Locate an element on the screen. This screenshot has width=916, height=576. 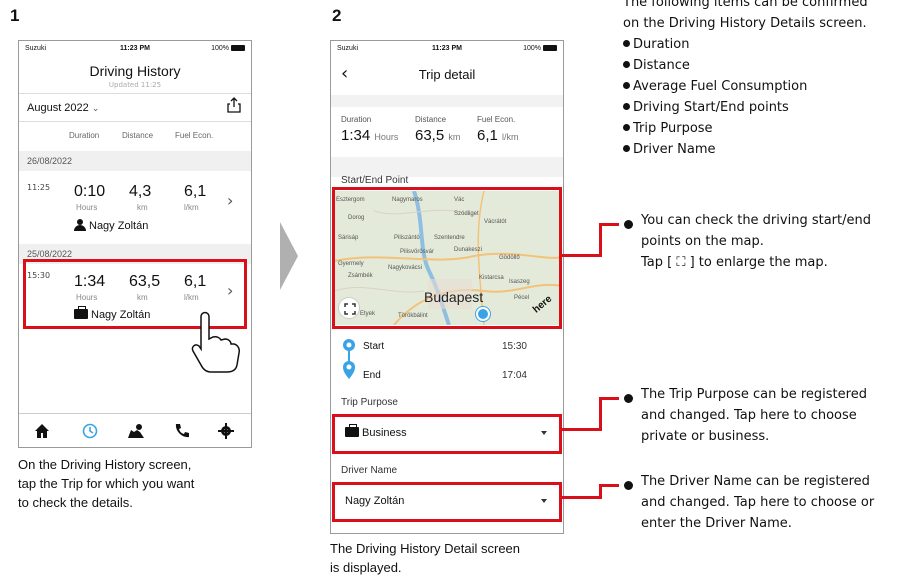
trip-fuel: 6,1 is located at coordinates (195, 191).